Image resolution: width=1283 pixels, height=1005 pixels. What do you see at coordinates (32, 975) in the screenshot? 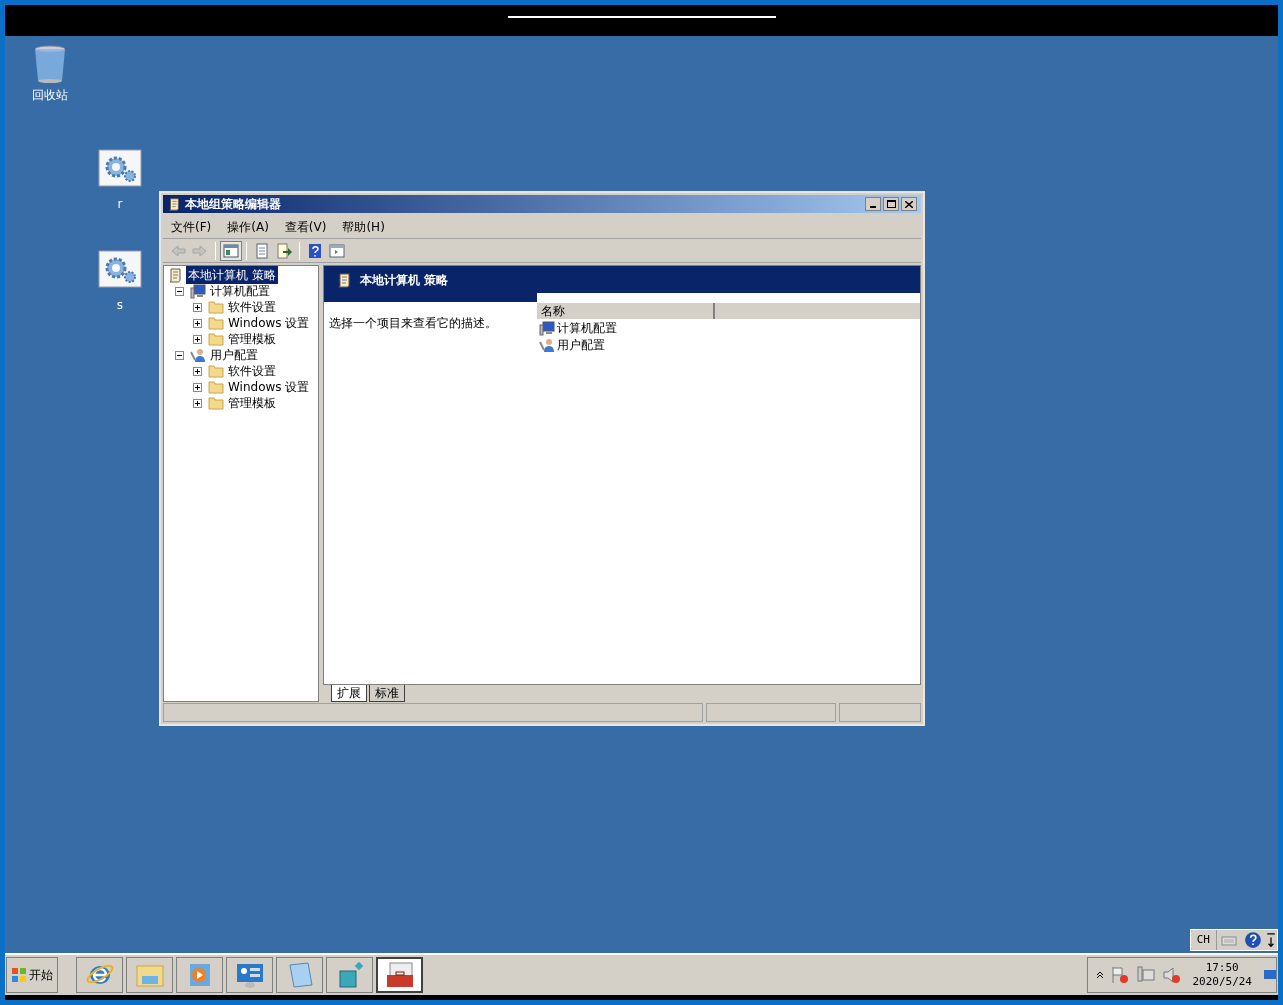
I see `start-button: 开始` at bounding box center [32, 975].